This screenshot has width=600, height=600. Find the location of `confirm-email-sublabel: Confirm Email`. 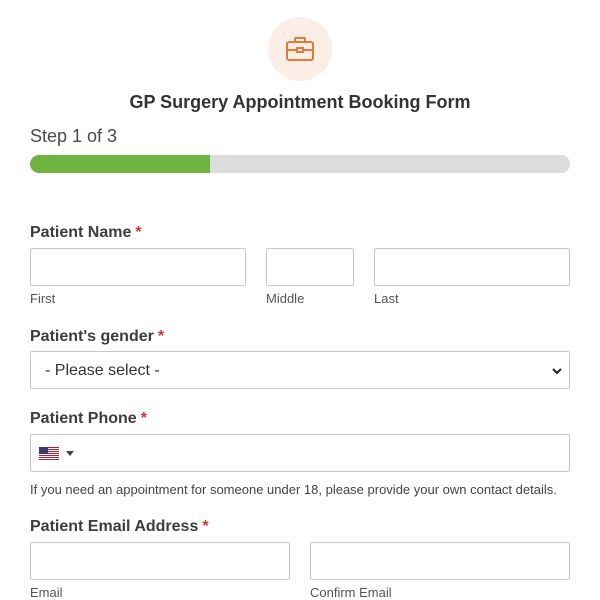

confirm-email-sublabel: Confirm Email is located at coordinates (351, 592).